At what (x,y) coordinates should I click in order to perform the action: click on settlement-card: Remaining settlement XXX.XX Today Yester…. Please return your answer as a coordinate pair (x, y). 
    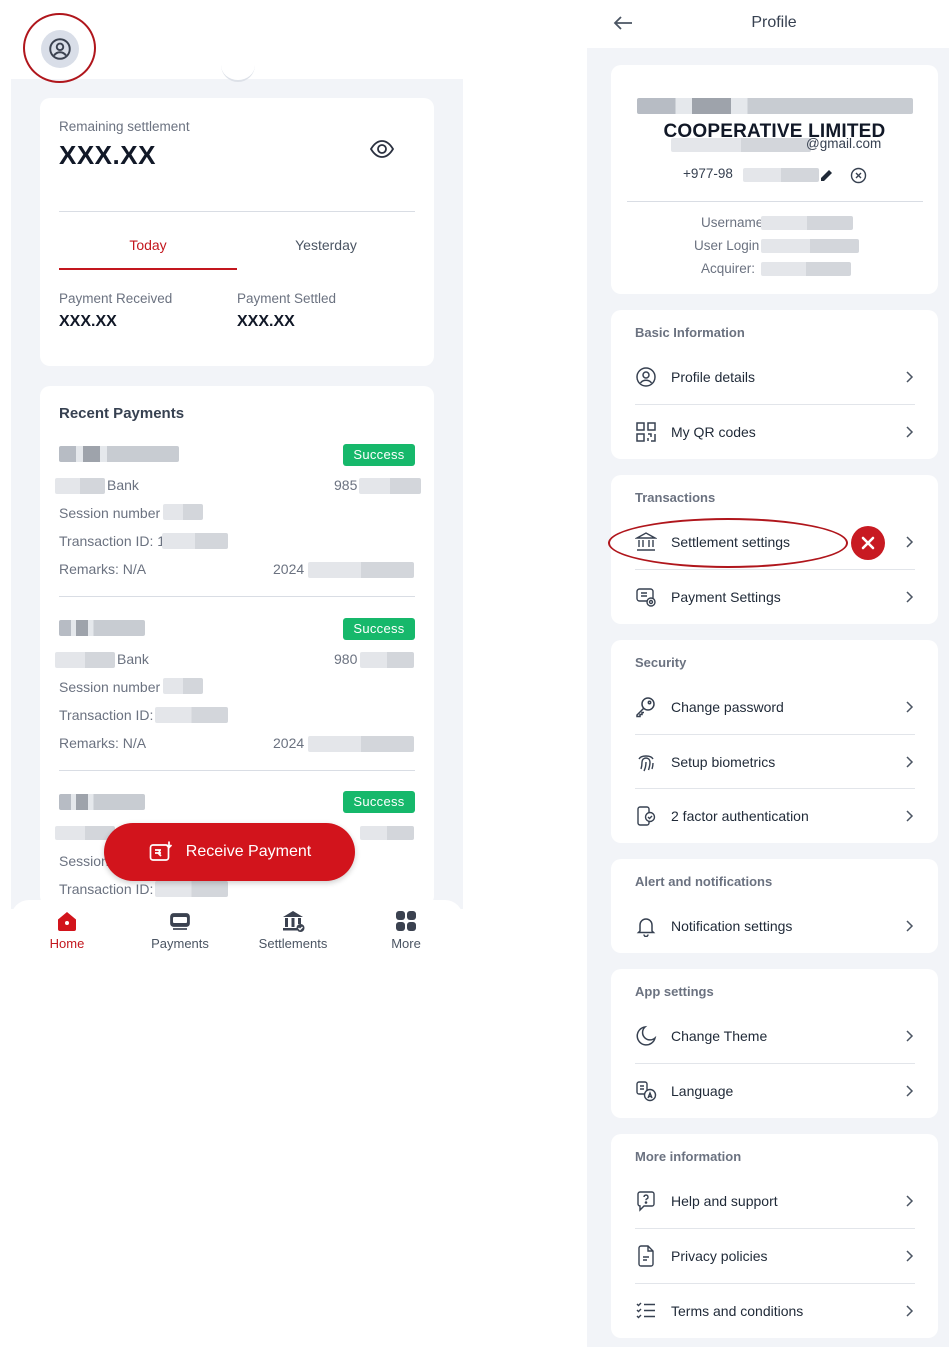
    Looking at the image, I should click on (237, 232).